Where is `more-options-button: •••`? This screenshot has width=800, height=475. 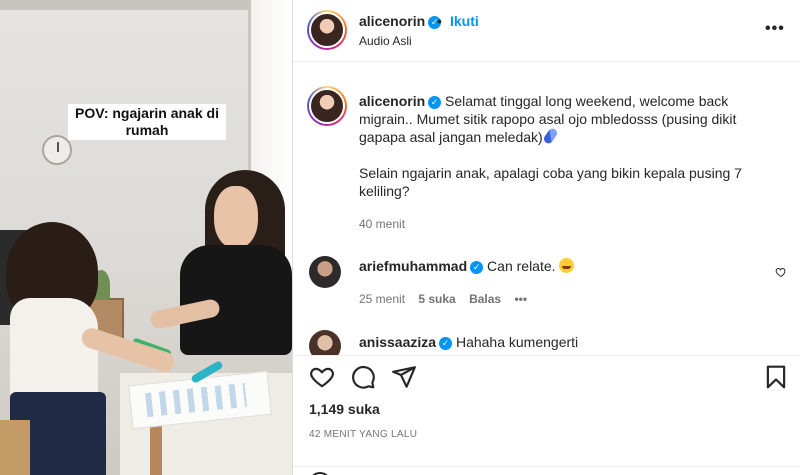
more-options-button: ••• is located at coordinates (775, 30).